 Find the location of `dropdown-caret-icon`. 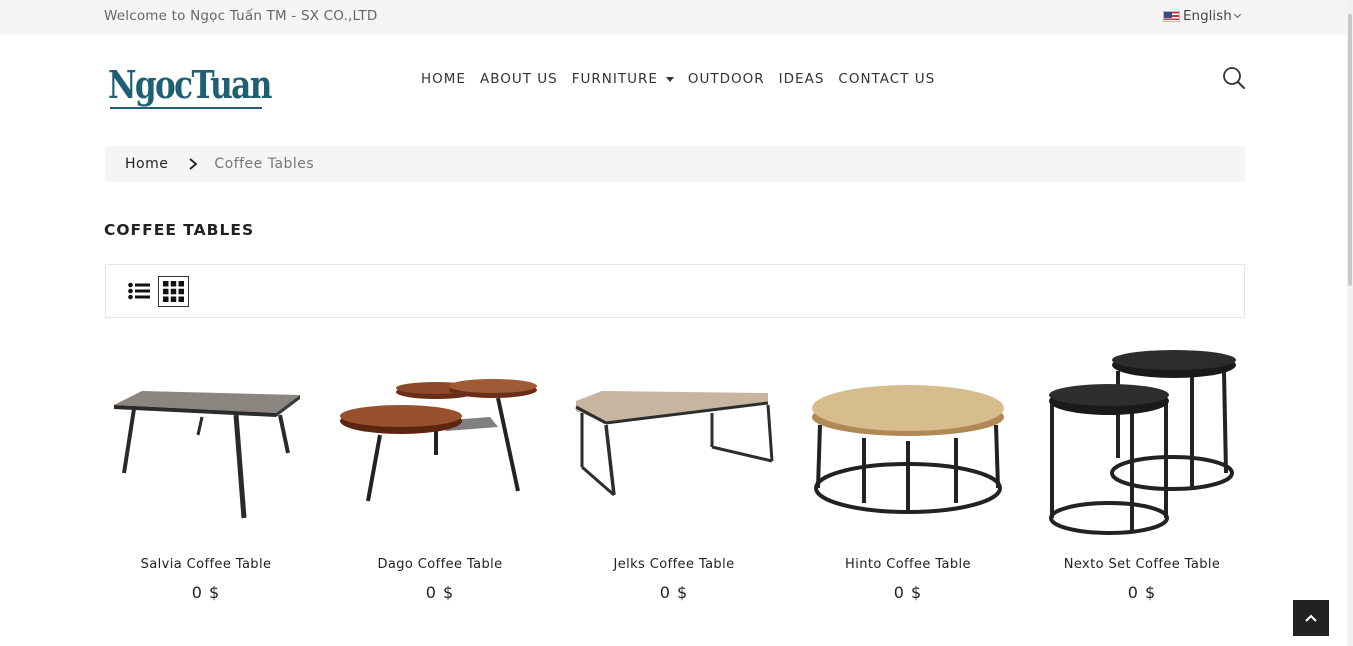

dropdown-caret-icon is located at coordinates (669, 79).